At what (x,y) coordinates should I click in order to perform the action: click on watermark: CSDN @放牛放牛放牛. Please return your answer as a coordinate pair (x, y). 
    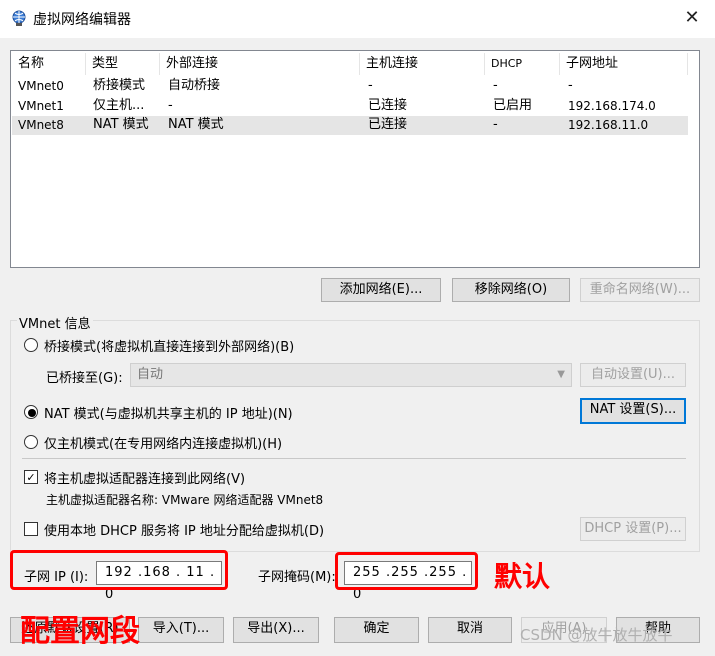
    Looking at the image, I should click on (596, 635).